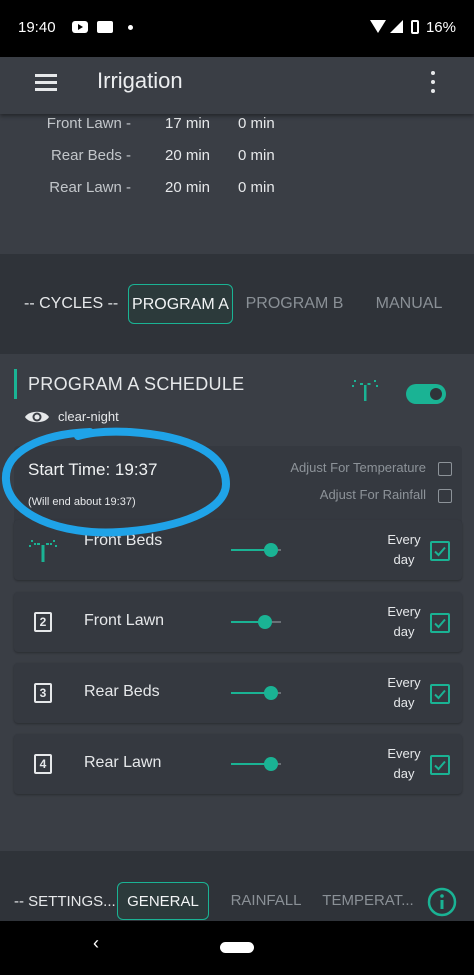 This screenshot has width=474, height=975. Describe the element at coordinates (445, 468) in the screenshot. I see `adjust-temperature-checkbox` at that location.